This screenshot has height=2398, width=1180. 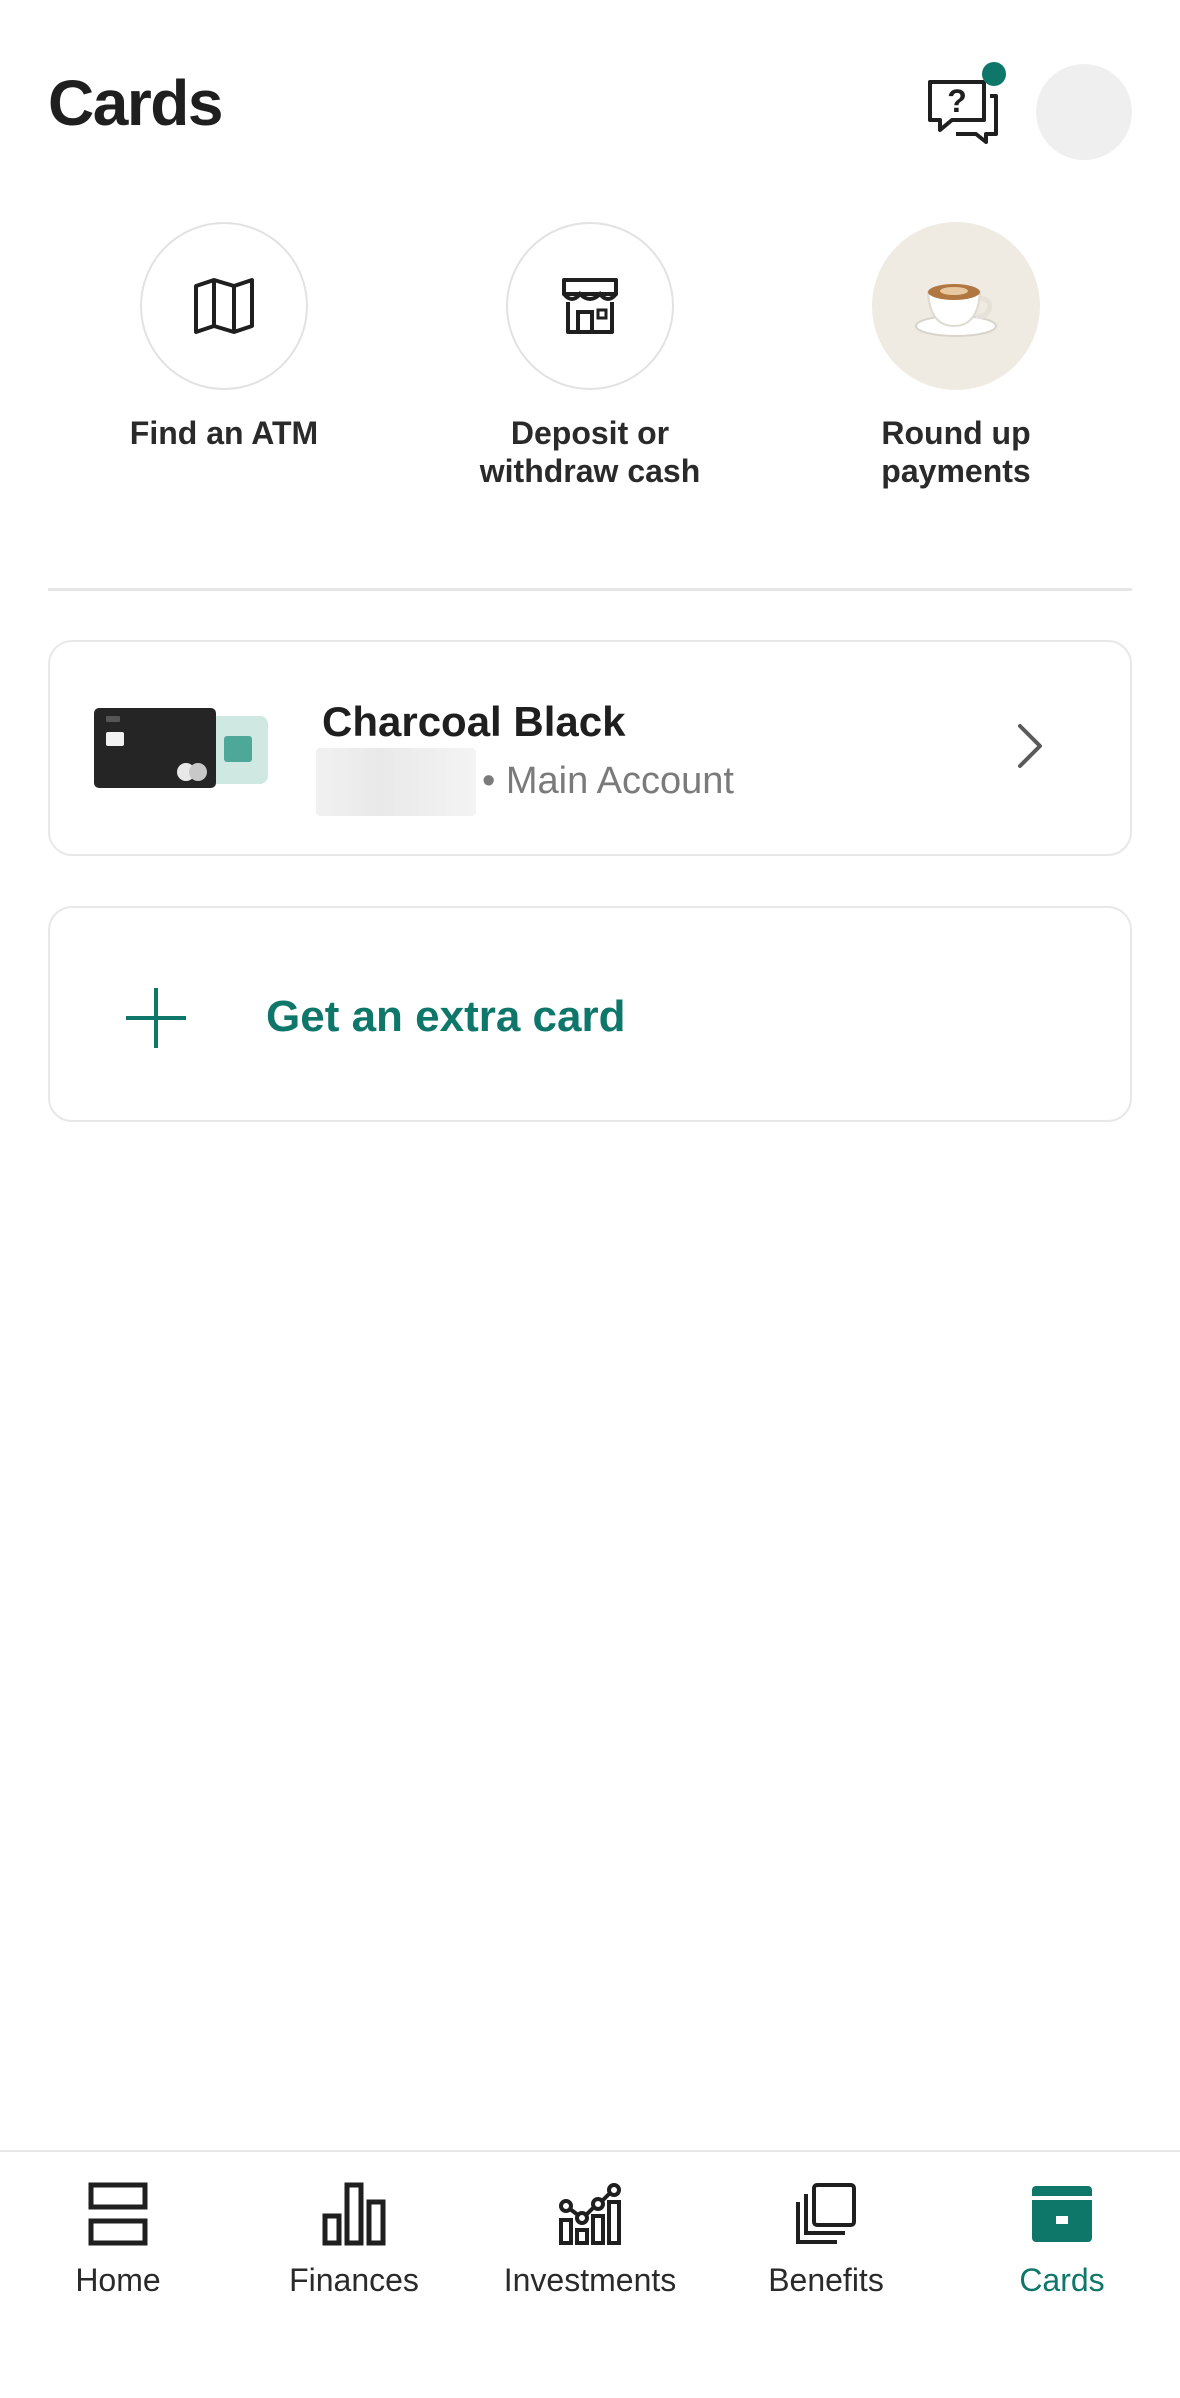 What do you see at coordinates (994, 74) in the screenshot?
I see `notification-dot` at bounding box center [994, 74].